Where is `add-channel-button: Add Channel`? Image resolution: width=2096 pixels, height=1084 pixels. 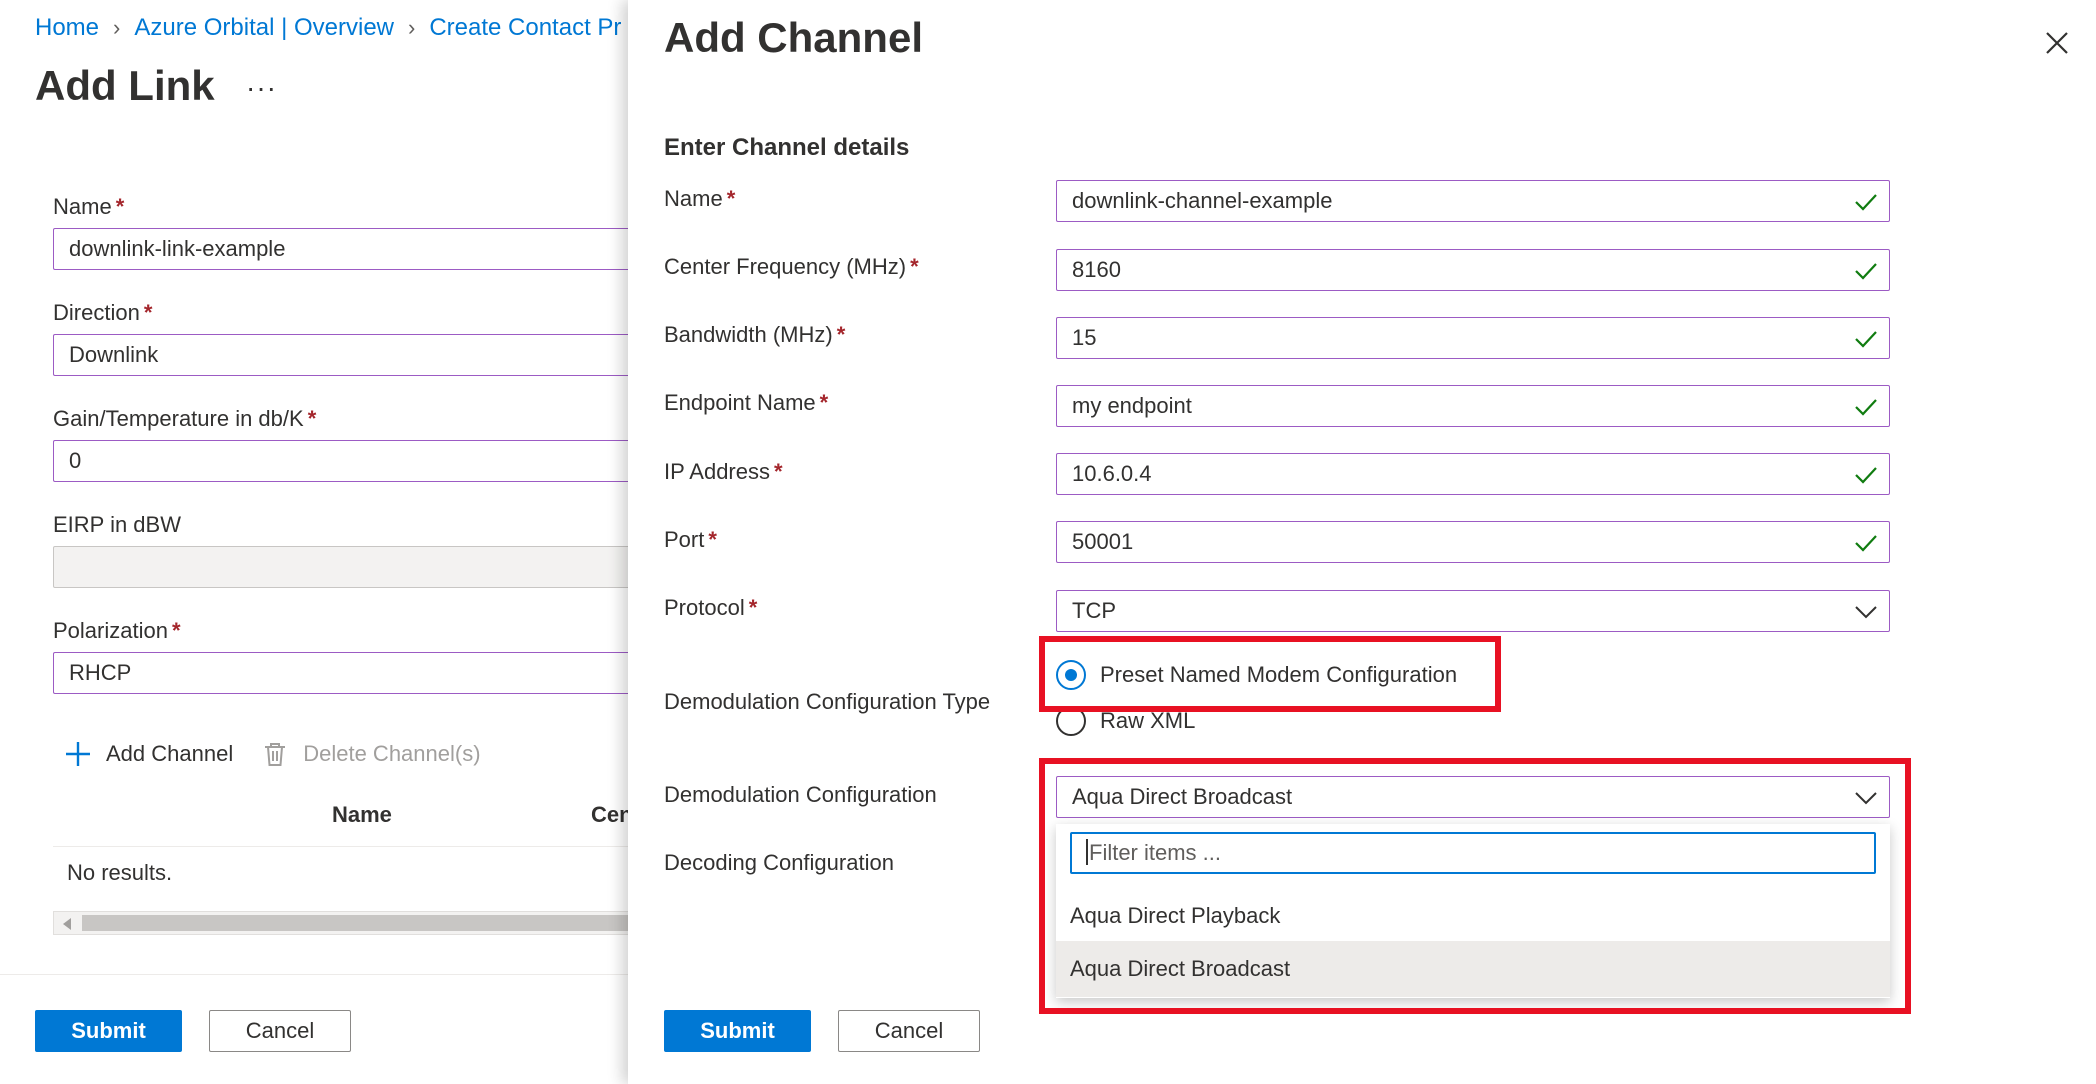 add-channel-button: Add Channel is located at coordinates (148, 754).